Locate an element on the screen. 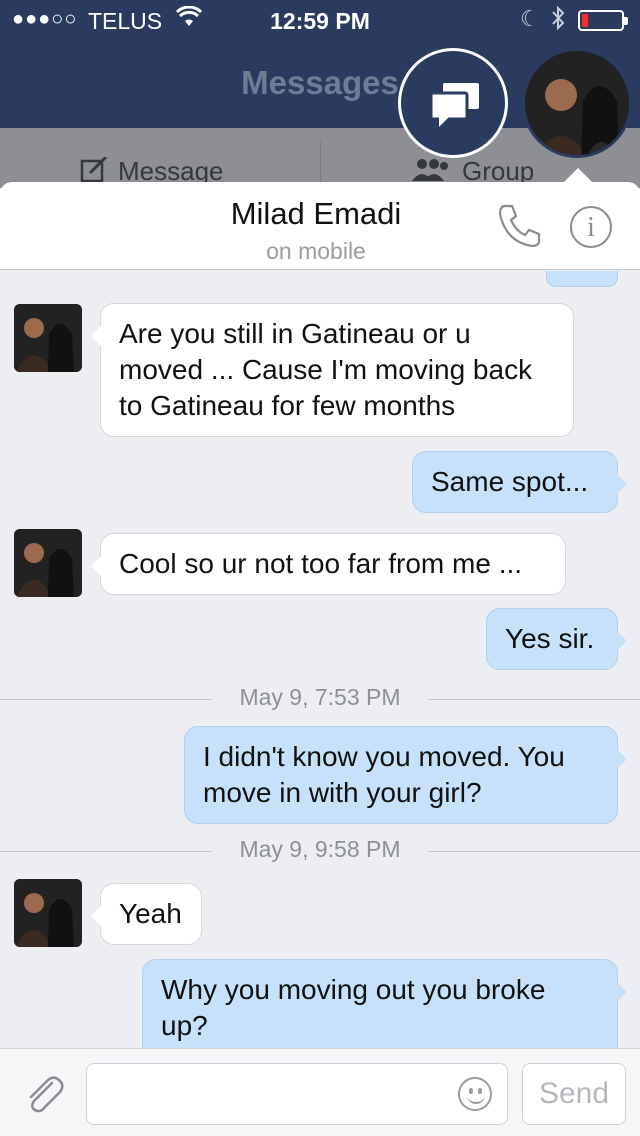  status-time: 12:59 PM is located at coordinates (320, 21).